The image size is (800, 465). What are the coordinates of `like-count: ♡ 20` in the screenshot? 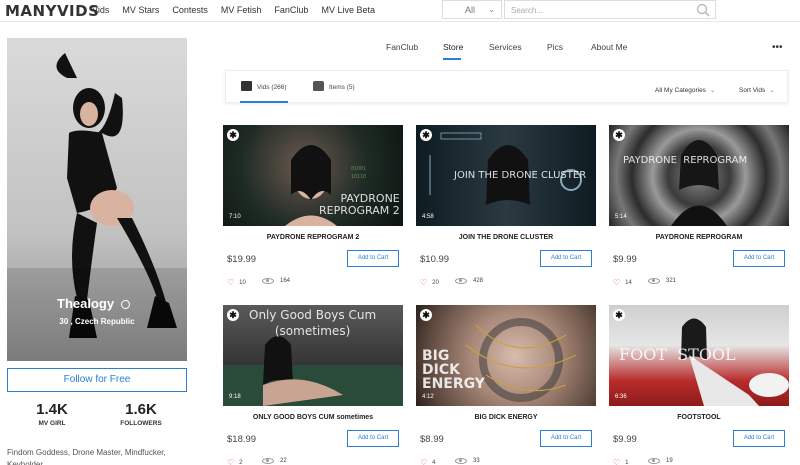 It's located at (429, 282).